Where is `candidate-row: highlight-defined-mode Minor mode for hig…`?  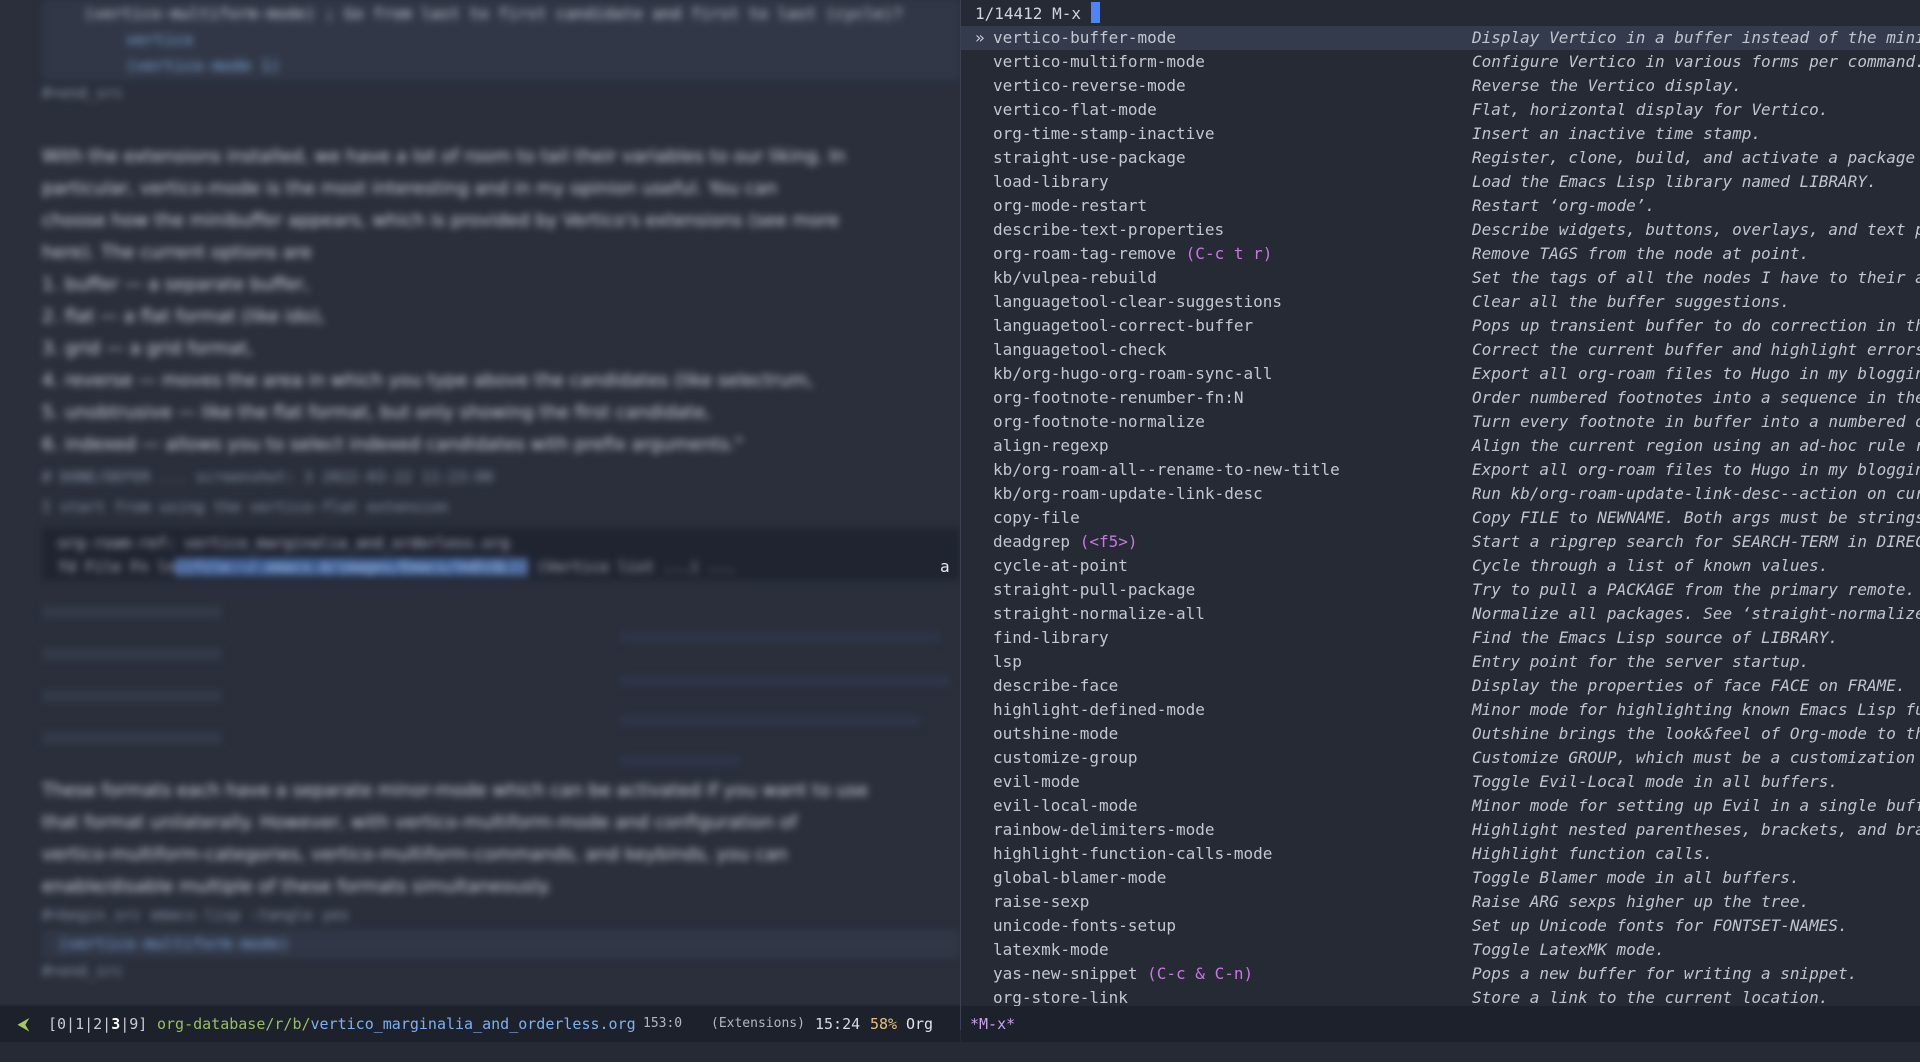 candidate-row: highlight-defined-mode Minor mode for hig… is located at coordinates (1440, 710).